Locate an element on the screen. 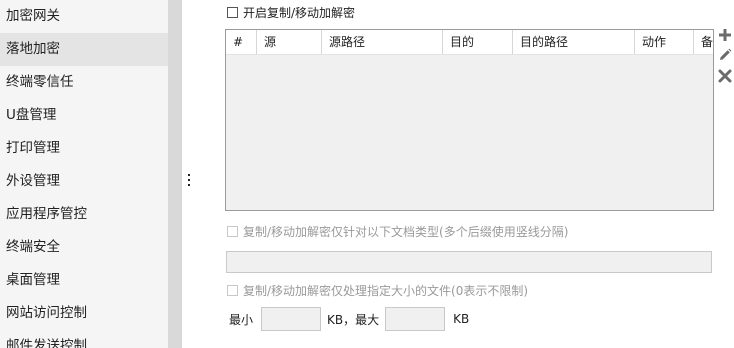  pencil-icon is located at coordinates (725, 55).